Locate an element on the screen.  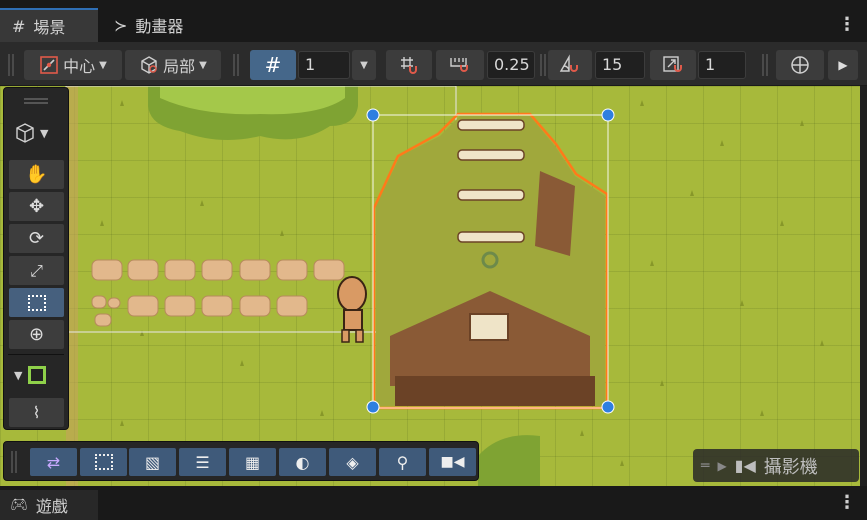
chevron-right-icon: ▶ is located at coordinates (843, 65).